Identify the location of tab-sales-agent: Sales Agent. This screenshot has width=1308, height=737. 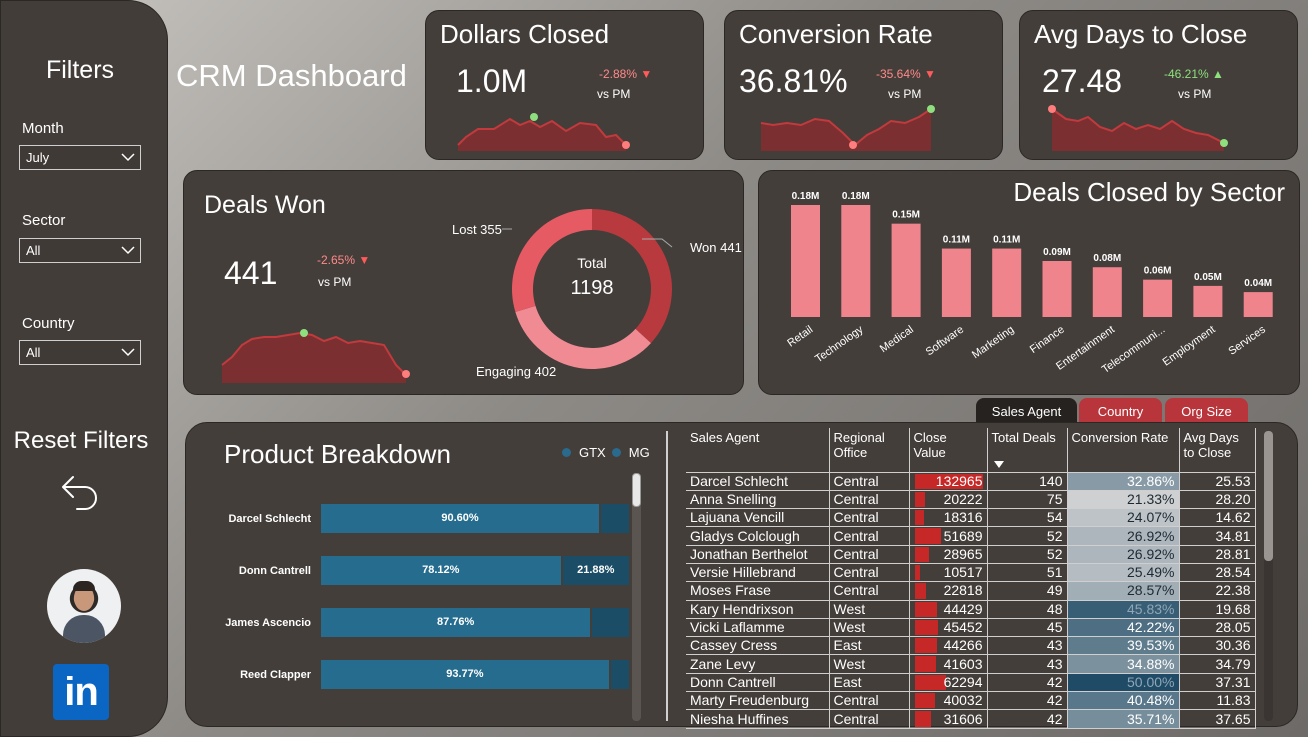
(1026, 410).